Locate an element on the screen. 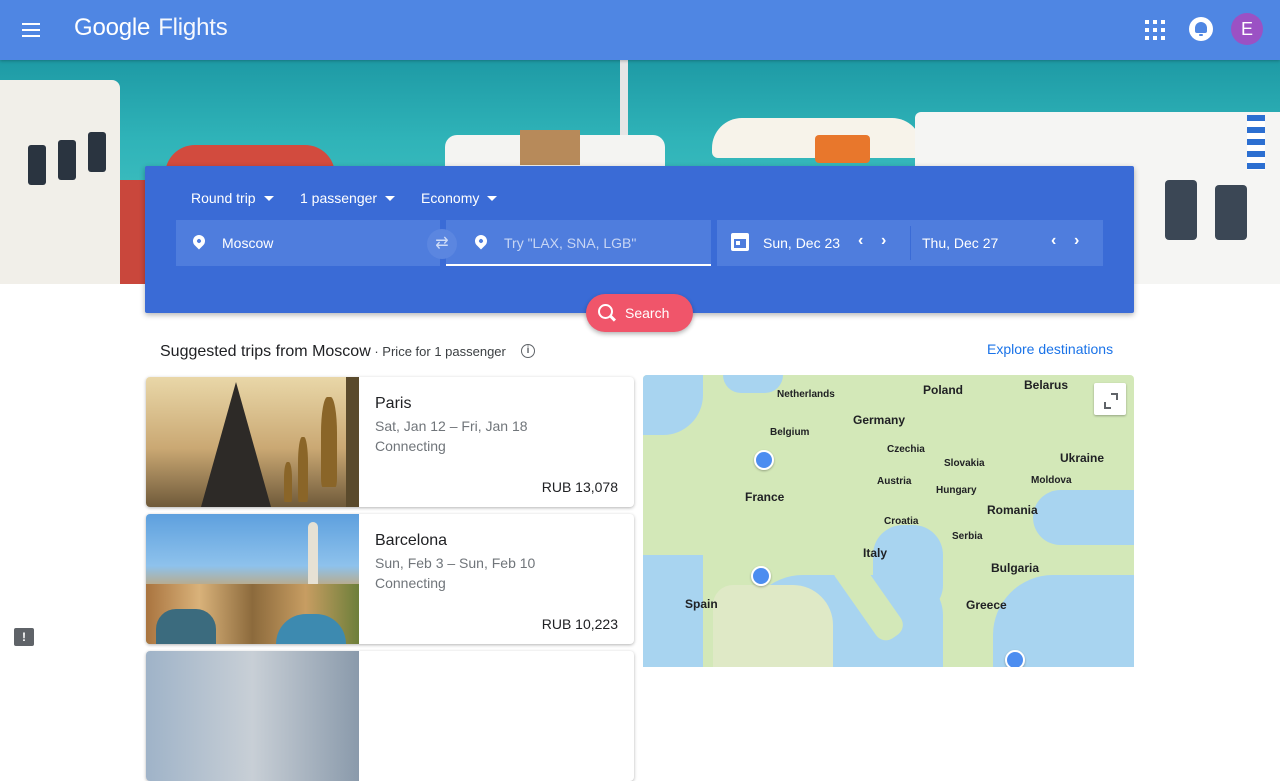 This screenshot has height=781, width=1280. origin-field: Moscow is located at coordinates (308, 243).